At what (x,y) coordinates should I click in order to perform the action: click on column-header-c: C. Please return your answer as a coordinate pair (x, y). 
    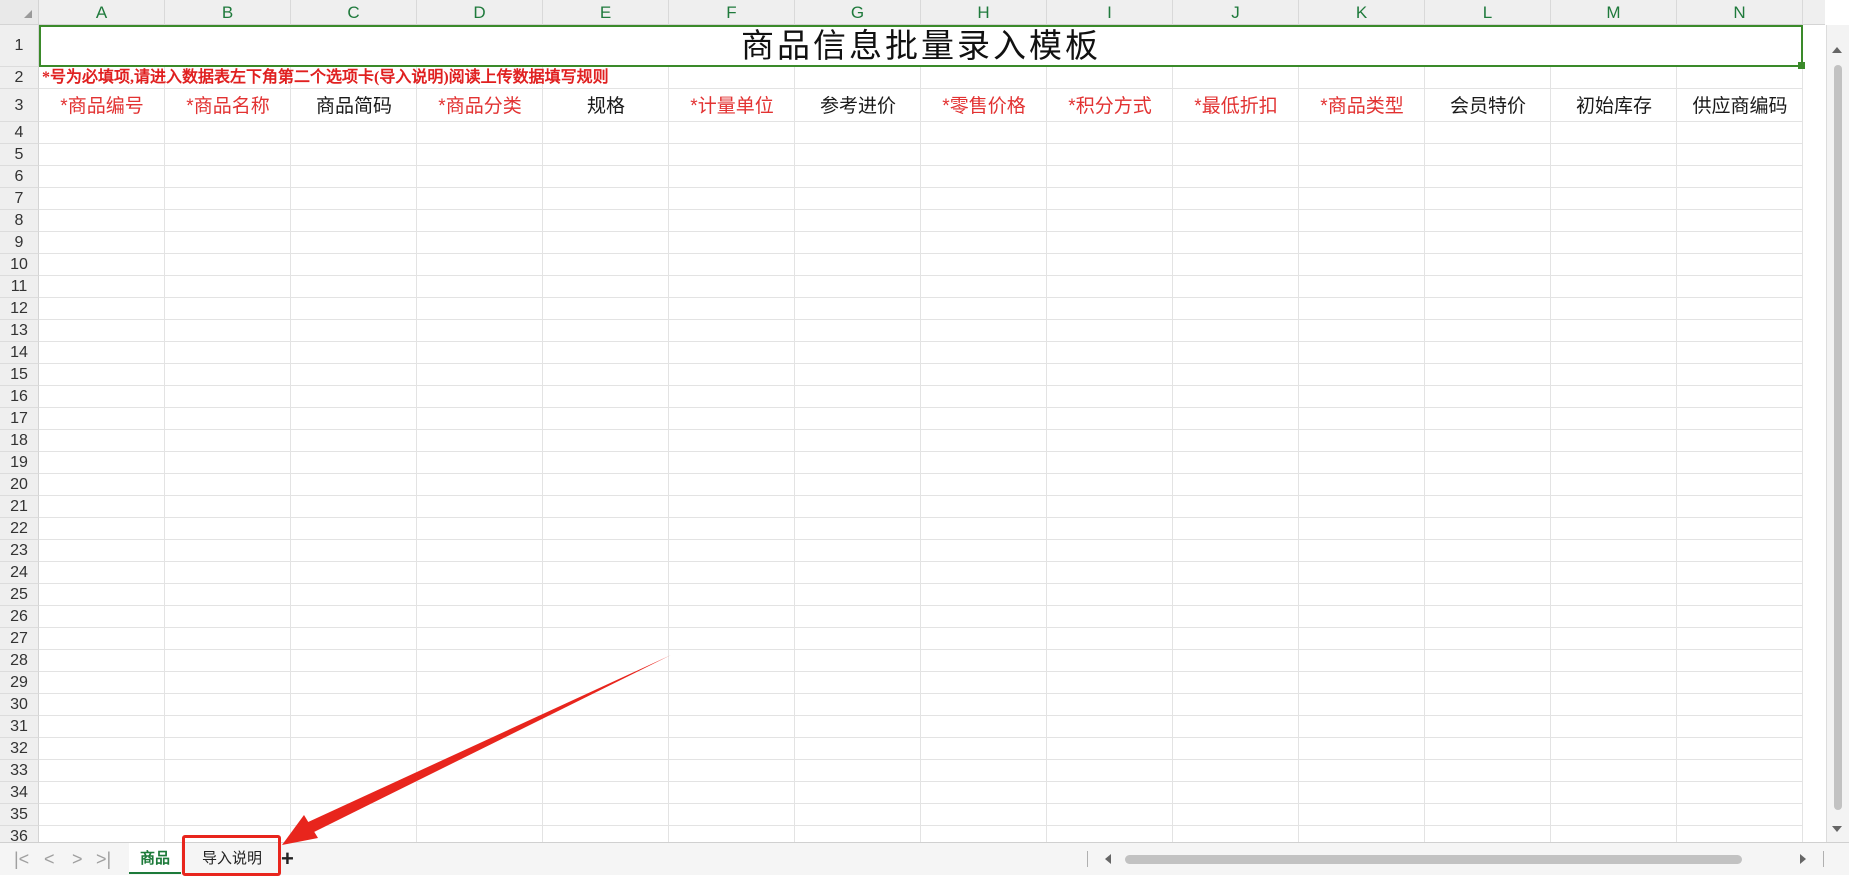
    Looking at the image, I should click on (354, 12).